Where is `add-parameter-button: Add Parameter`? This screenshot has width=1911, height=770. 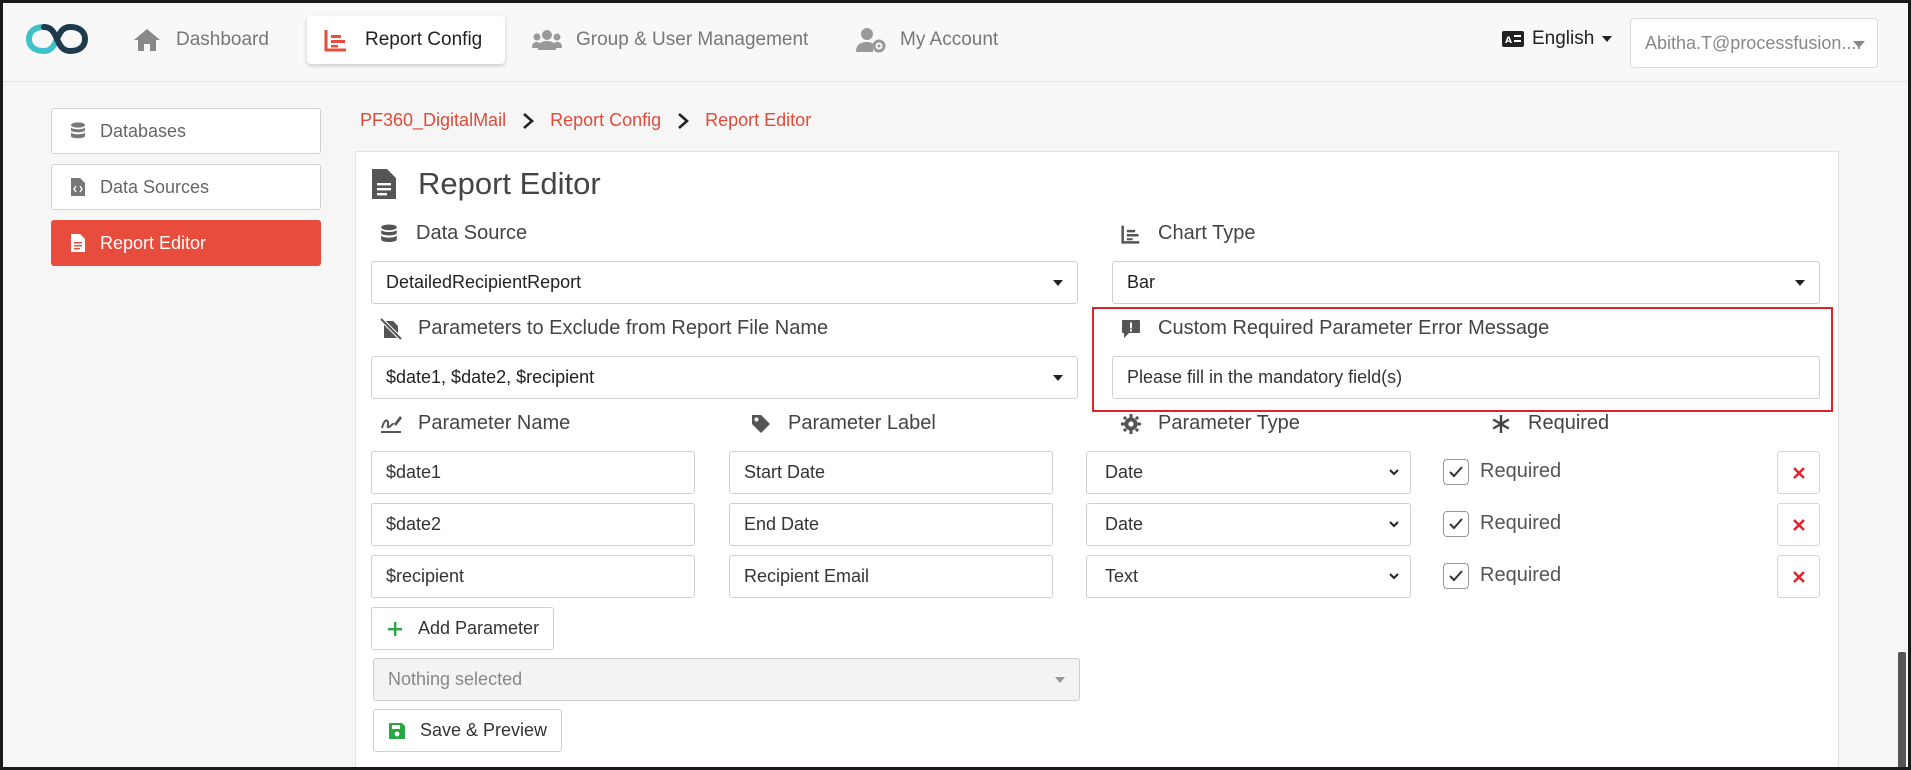
add-parameter-button: Add Parameter is located at coordinates (463, 628).